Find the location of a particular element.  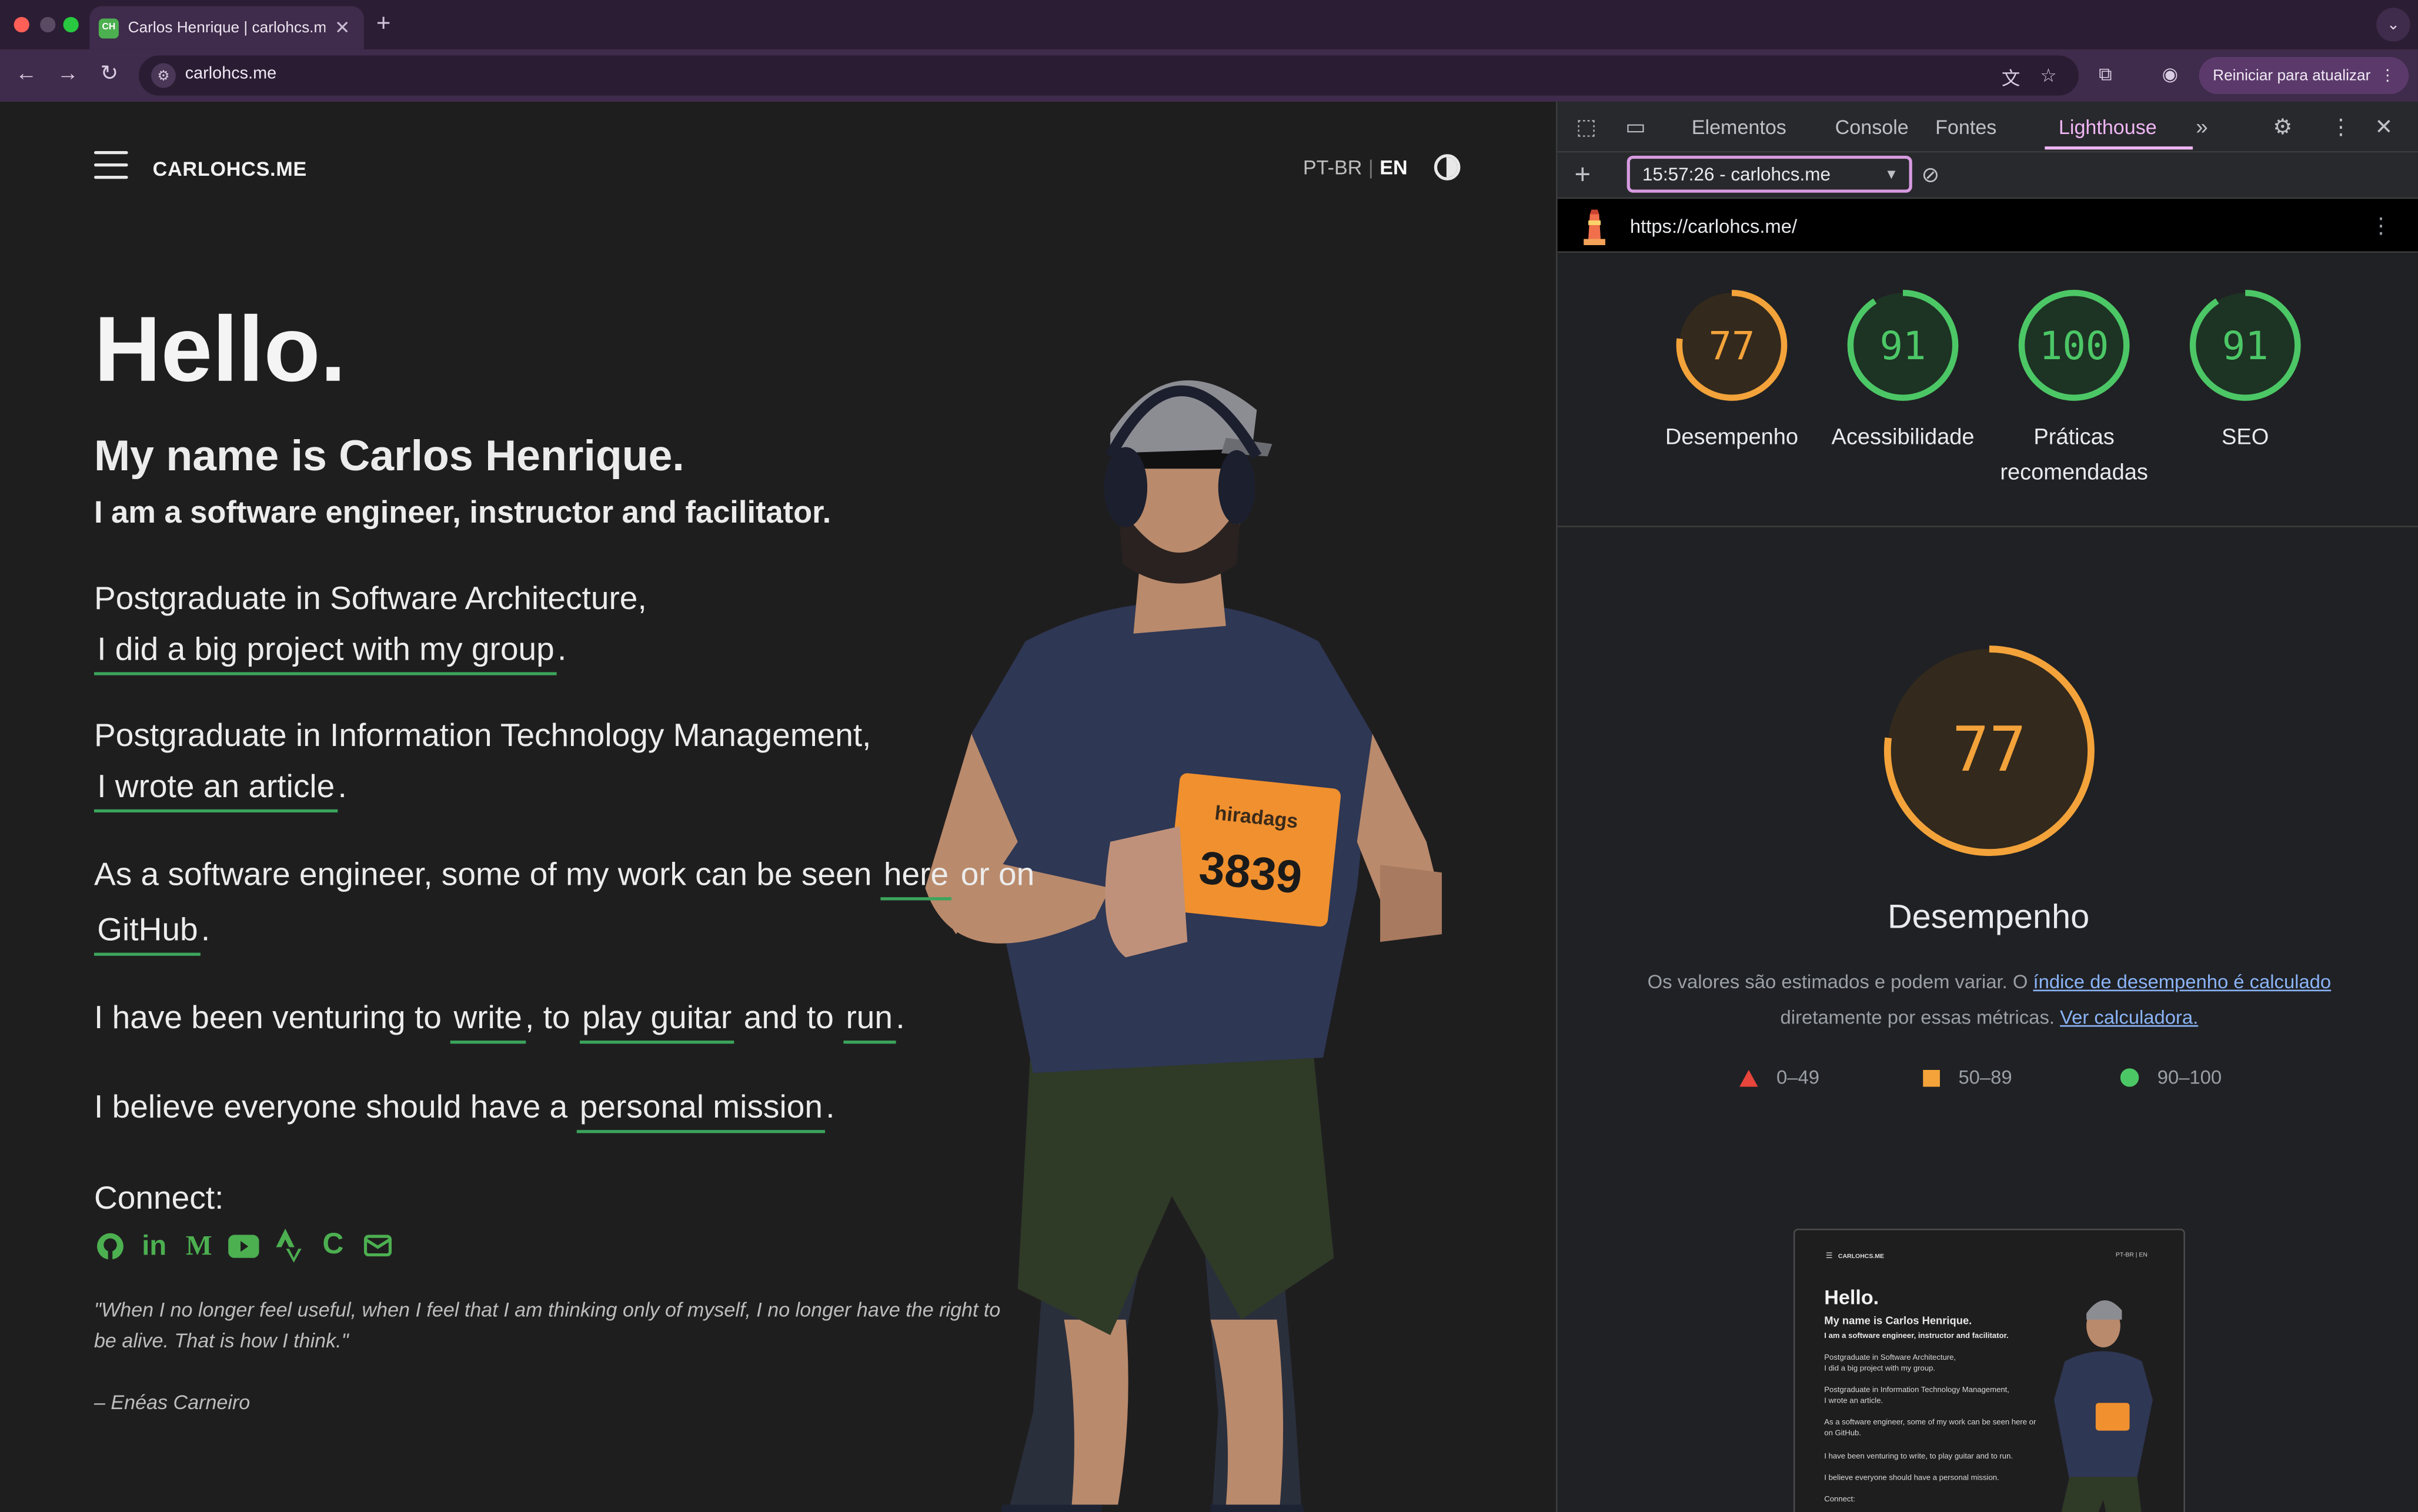

inspect-element-icon: ⬚ is located at coordinates (1586, 128).